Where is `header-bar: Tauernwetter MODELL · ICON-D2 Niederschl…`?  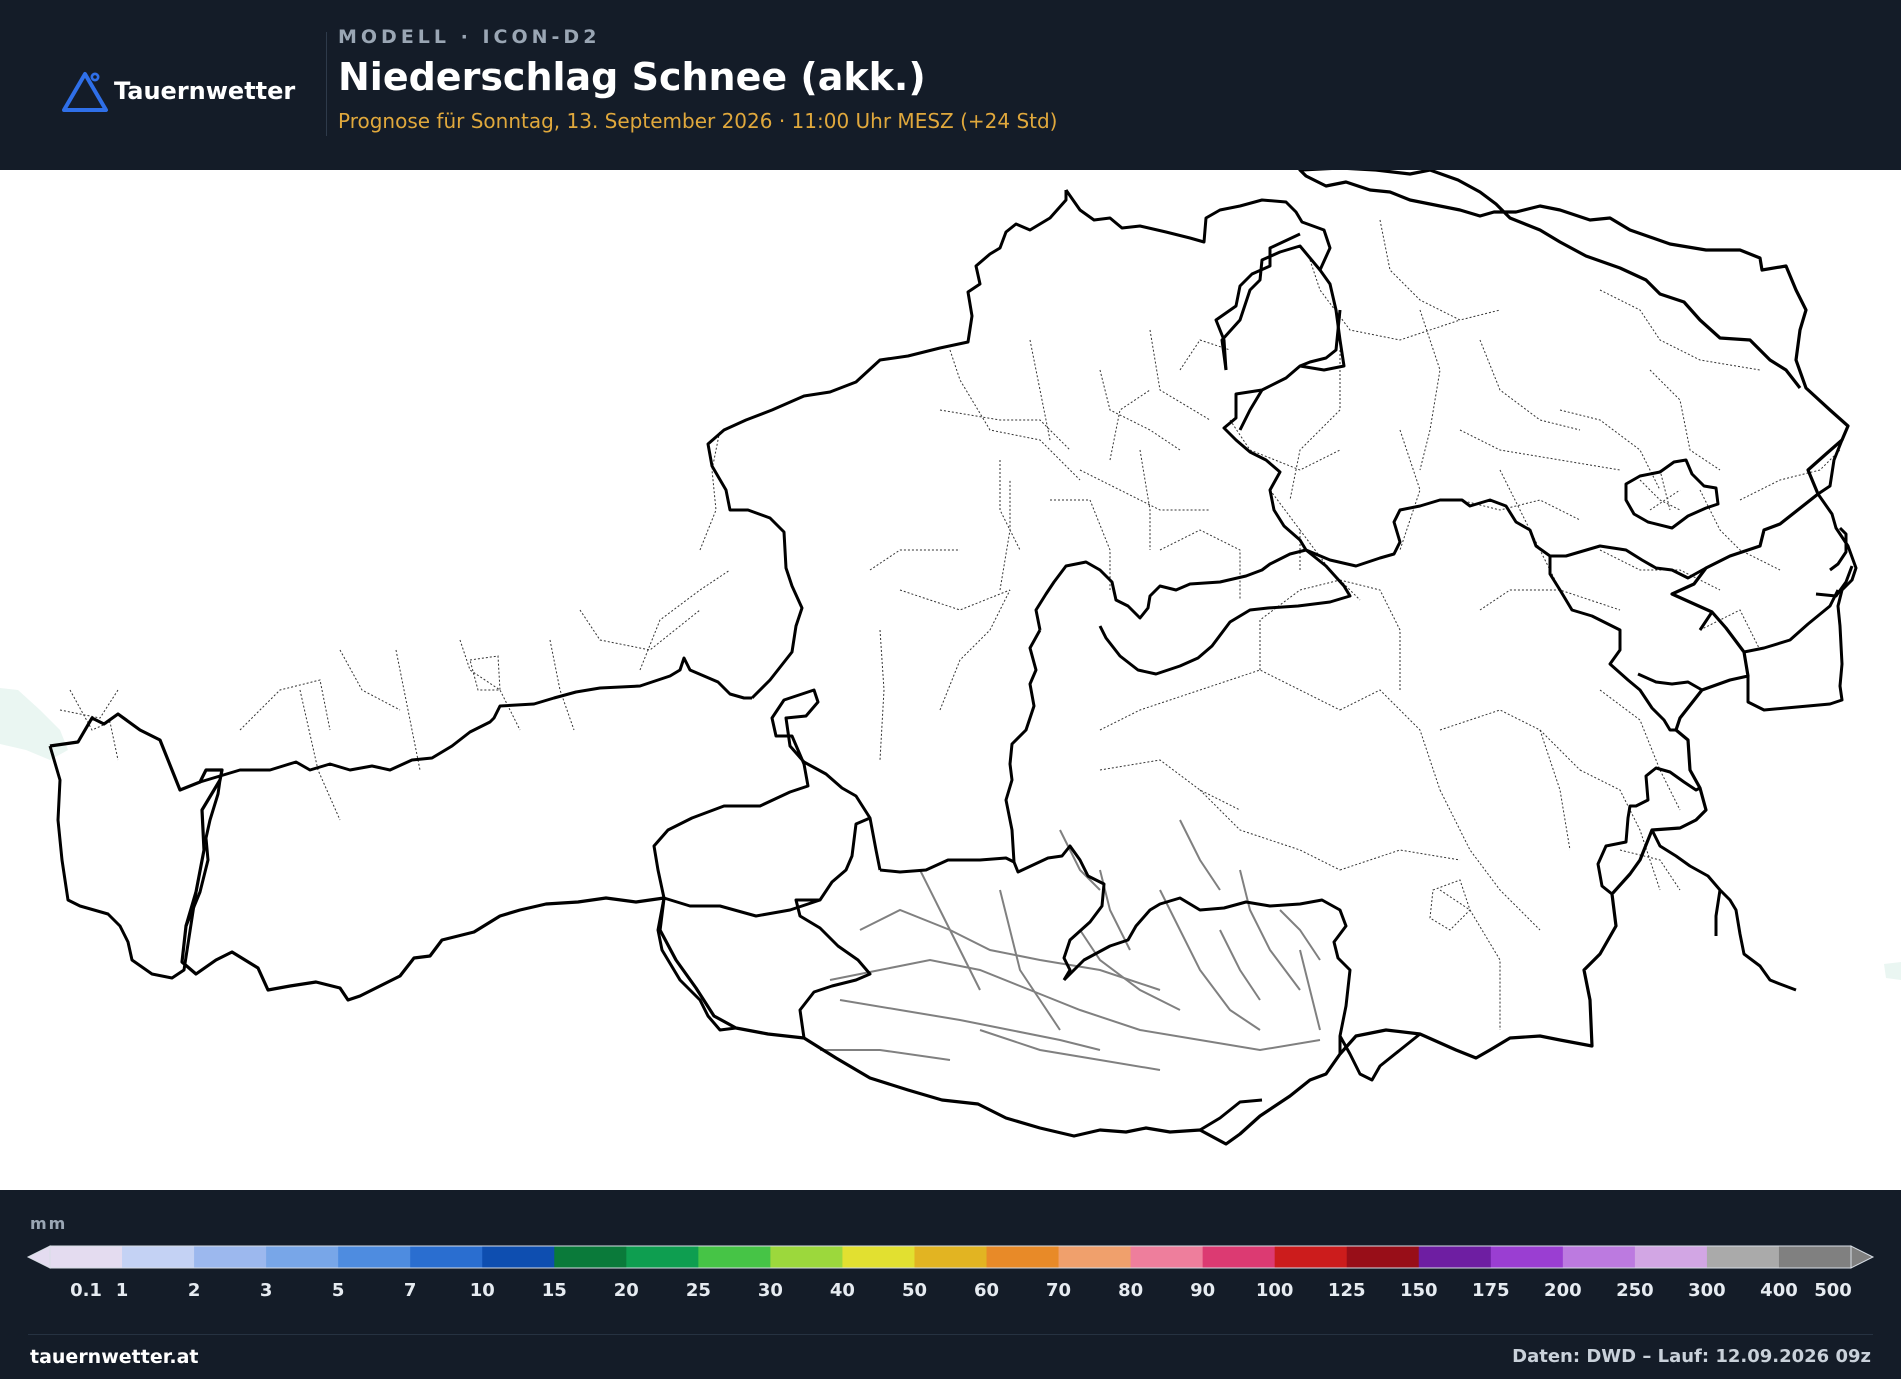
header-bar: Tauernwetter MODELL · ICON-D2 Niederschl… is located at coordinates (950, 85).